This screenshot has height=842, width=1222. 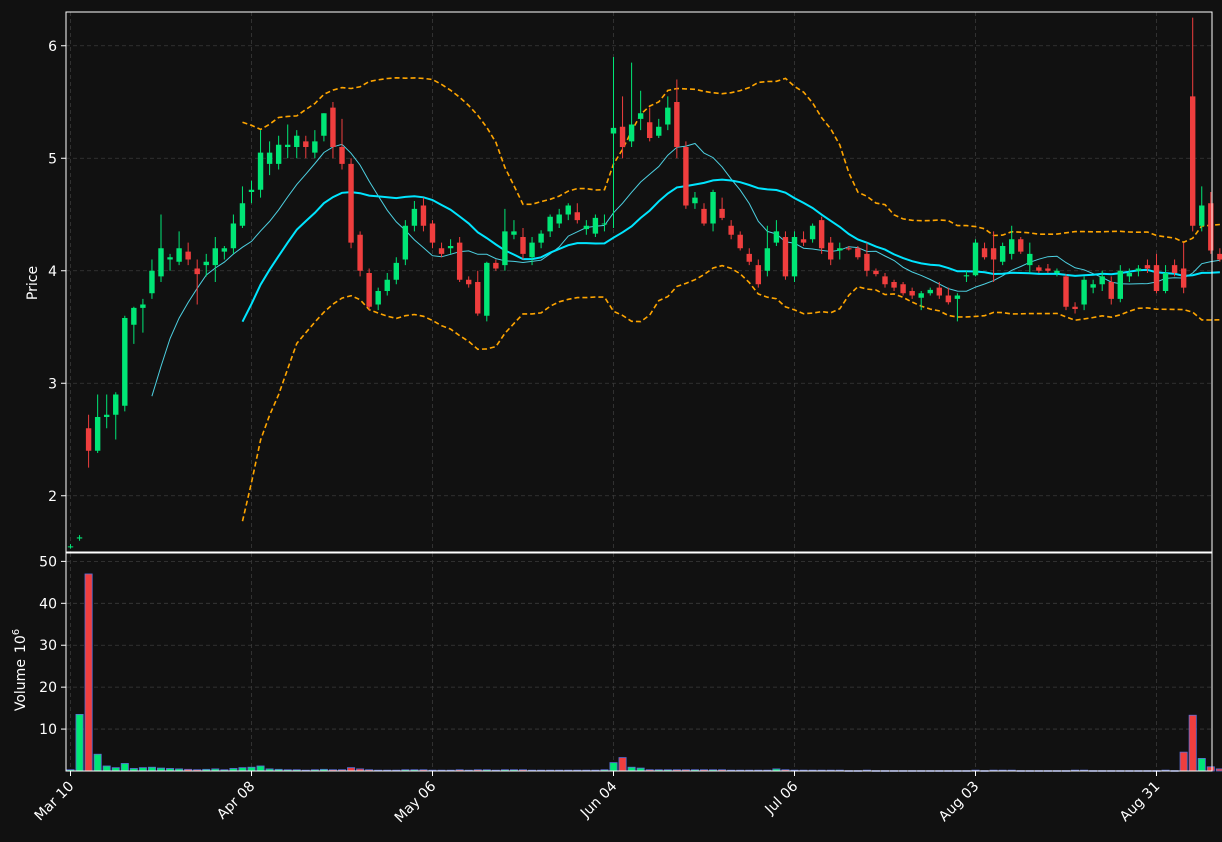 What do you see at coordinates (730, 250) in the screenshot?
I see `moving-average-line` at bounding box center [730, 250].